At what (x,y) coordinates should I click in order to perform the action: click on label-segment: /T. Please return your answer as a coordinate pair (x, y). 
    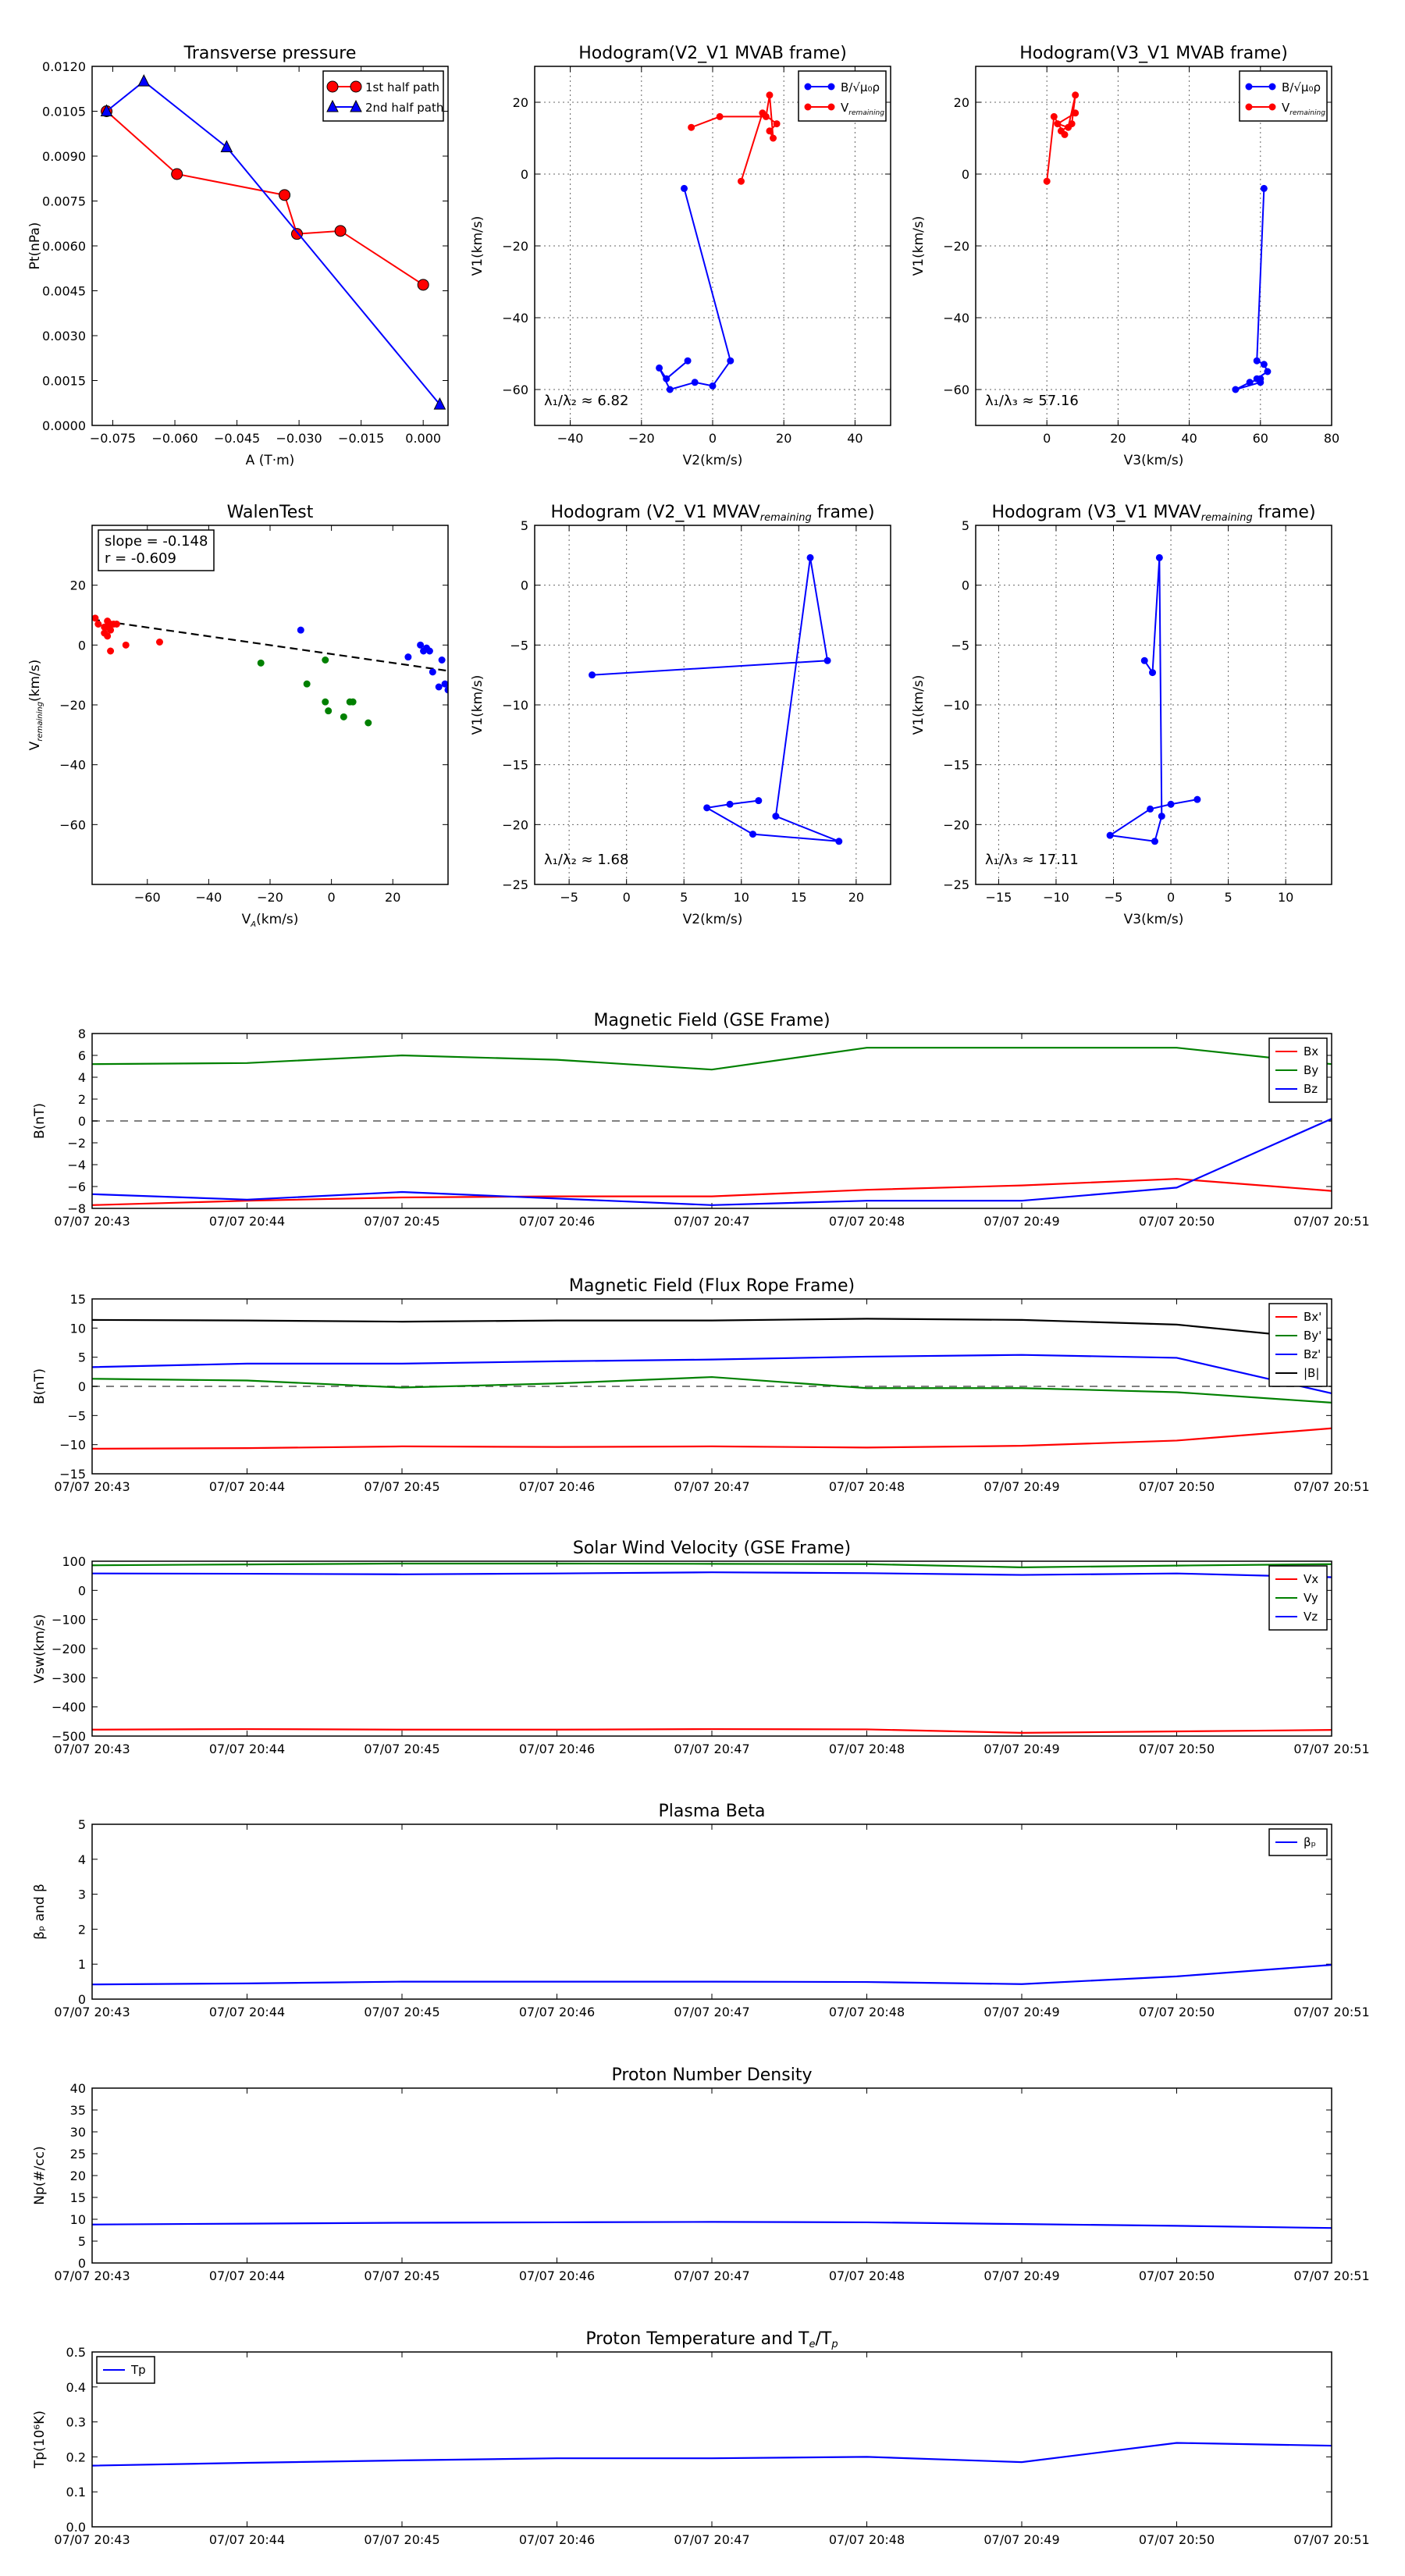
    Looking at the image, I should click on (823, 2339).